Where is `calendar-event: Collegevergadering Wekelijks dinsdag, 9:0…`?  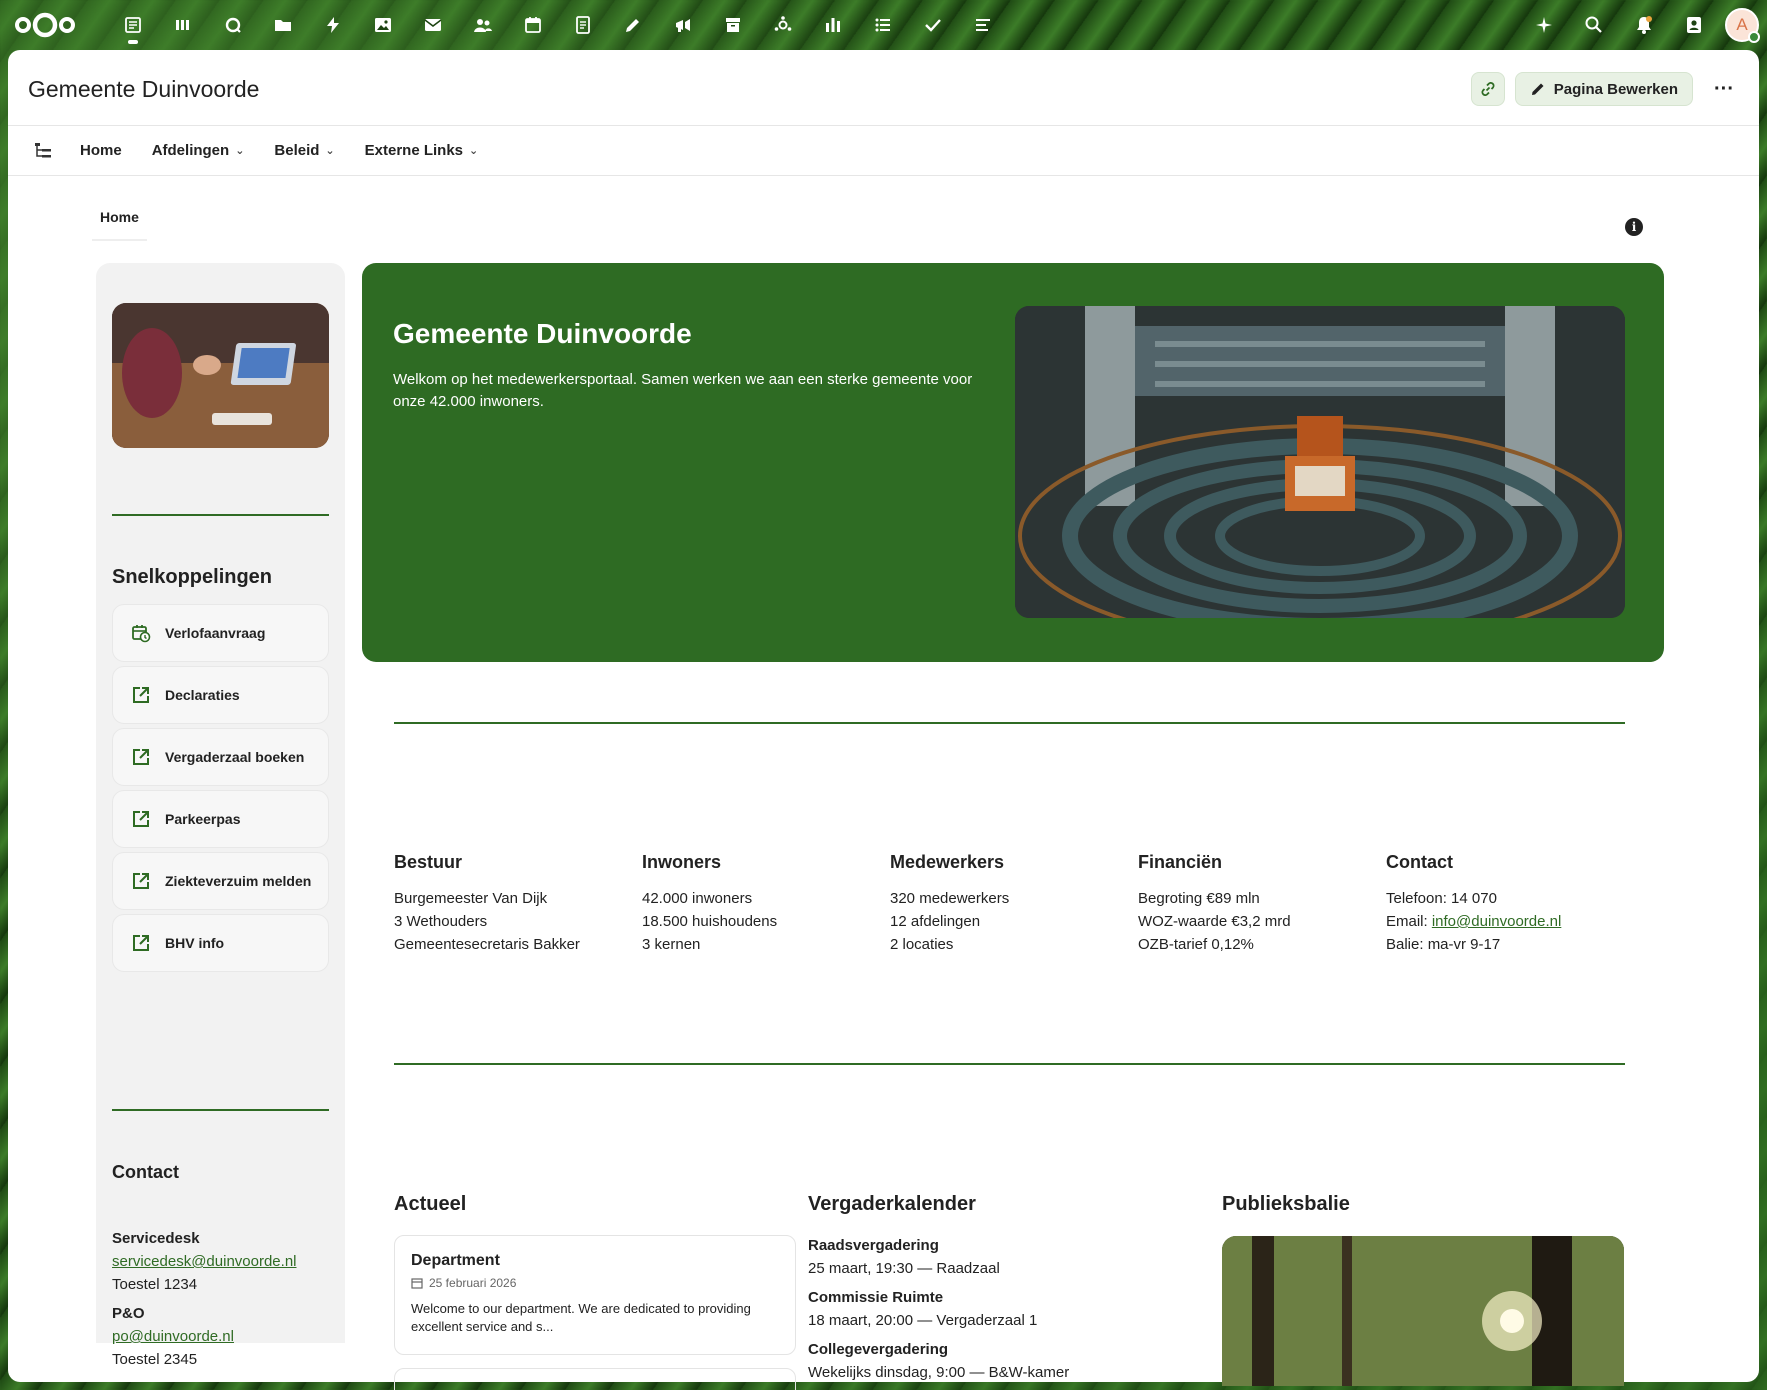 calendar-event: Collegevergadering Wekelijks dinsdag, 9:0… is located at coordinates (938, 1361).